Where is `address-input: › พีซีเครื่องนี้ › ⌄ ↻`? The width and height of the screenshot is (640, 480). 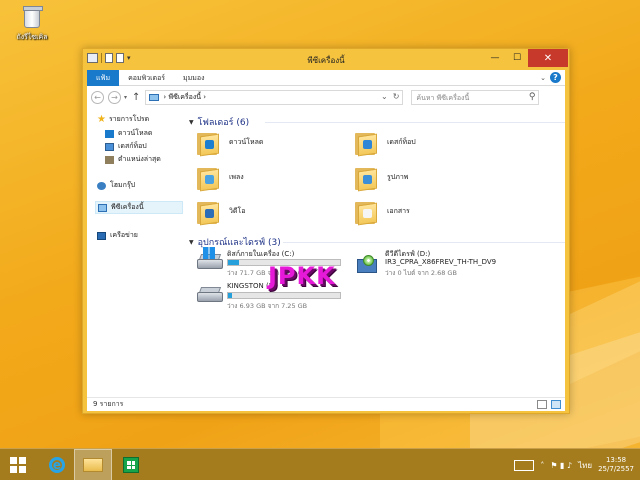 address-input: › พีซีเครื่องนี้ › ⌄ ↻ is located at coordinates (274, 97).